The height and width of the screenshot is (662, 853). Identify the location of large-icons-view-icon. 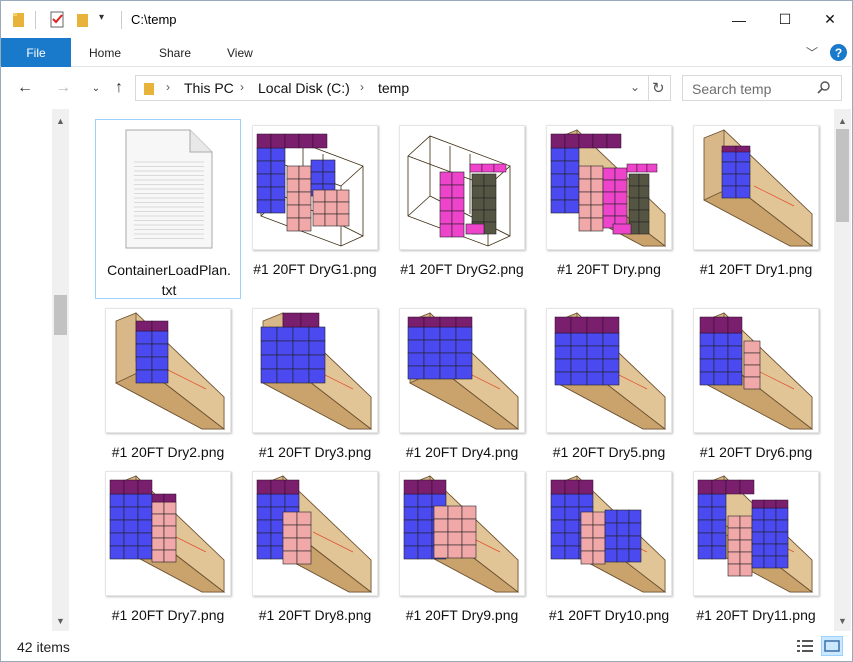
(832, 646).